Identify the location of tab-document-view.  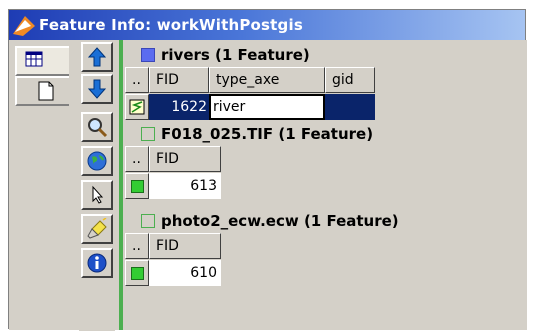
(42, 91).